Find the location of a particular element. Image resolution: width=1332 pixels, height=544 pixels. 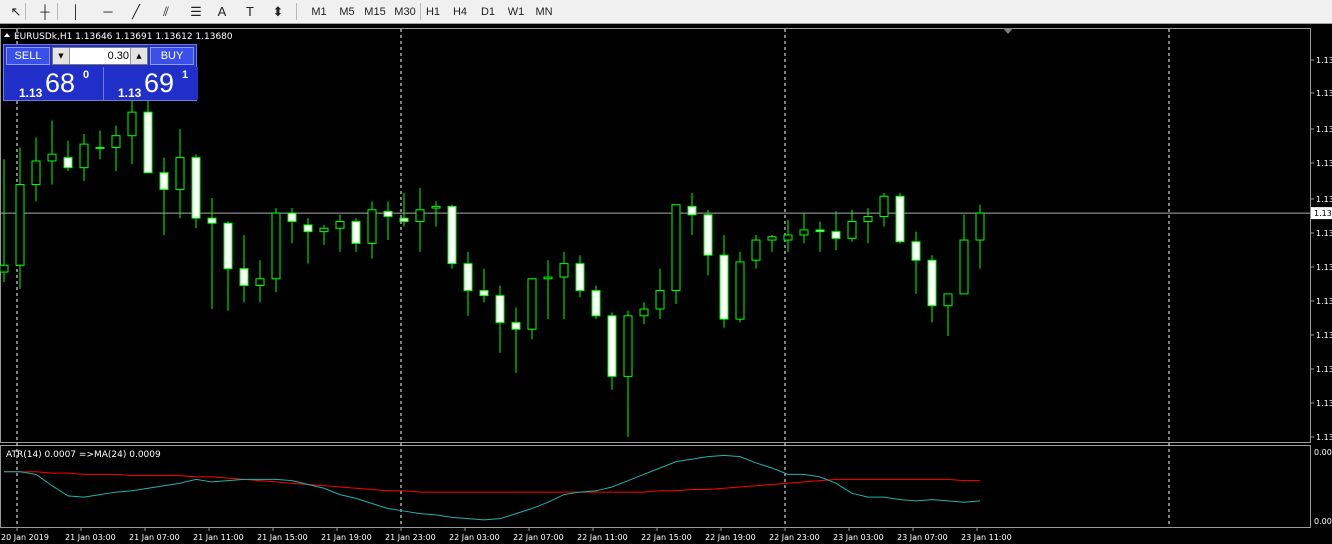

timeframe-h4: H4 is located at coordinates (460, 11).